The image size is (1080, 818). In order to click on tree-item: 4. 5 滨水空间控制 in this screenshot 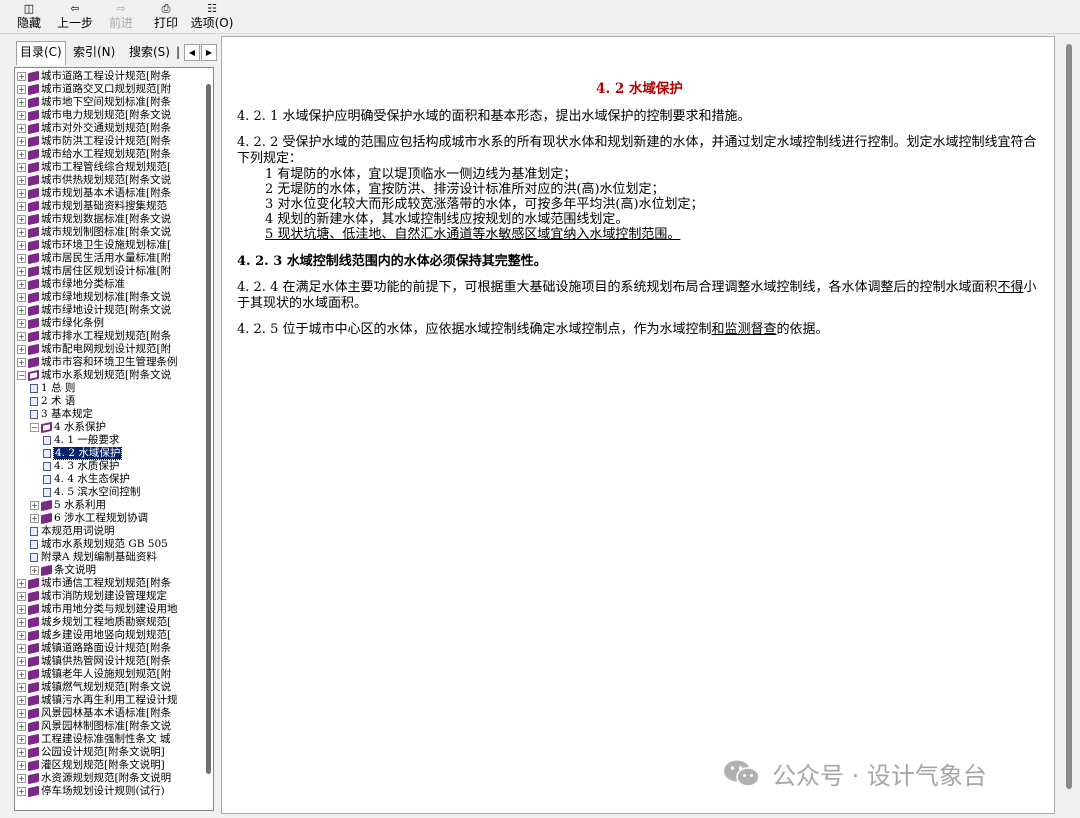, I will do `click(110, 492)`.